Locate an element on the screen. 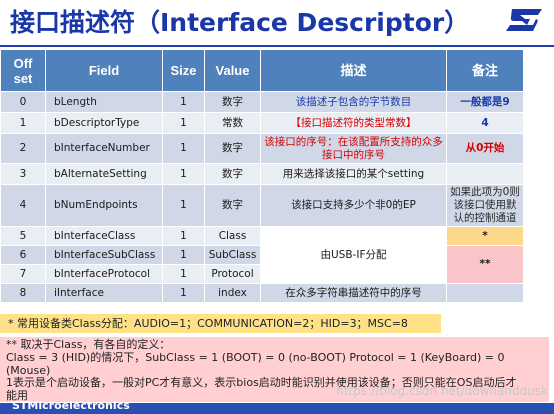 Image resolution: width=554 pixels, height=414 pixels. table-row: 8 iInterface 1 index 在众多字符串描述符中的序号 is located at coordinates (262, 293).